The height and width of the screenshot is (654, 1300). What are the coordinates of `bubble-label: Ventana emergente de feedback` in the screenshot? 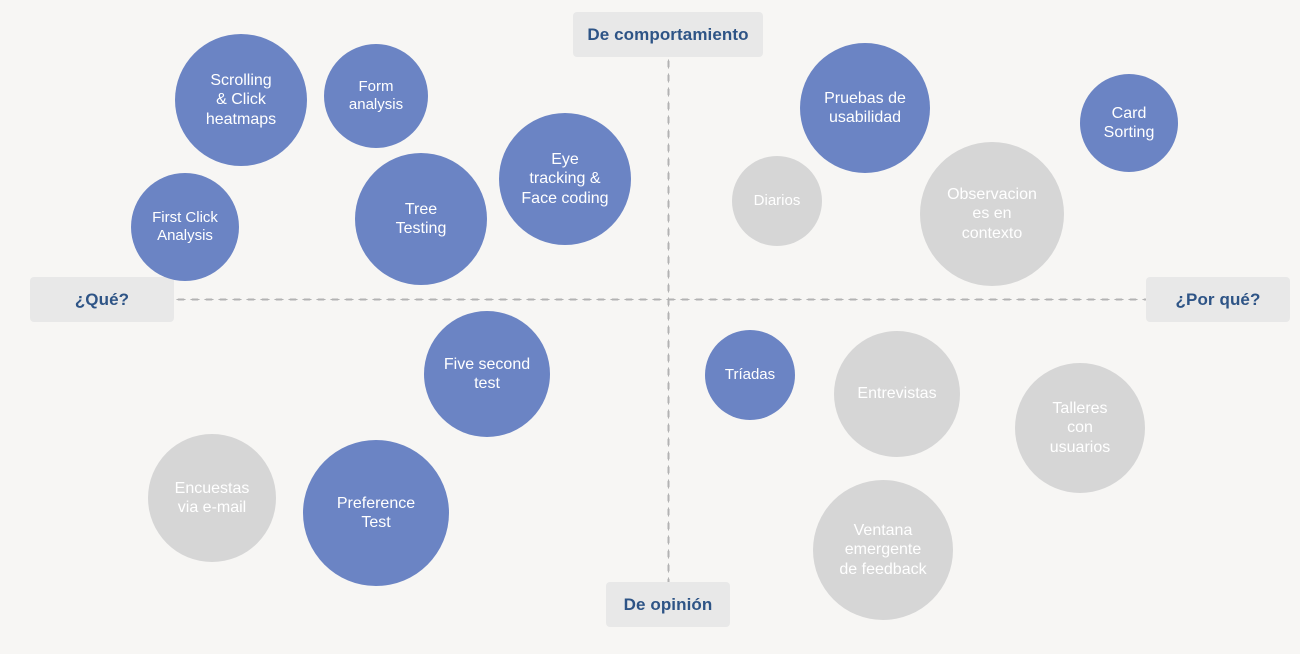 It's located at (883, 550).